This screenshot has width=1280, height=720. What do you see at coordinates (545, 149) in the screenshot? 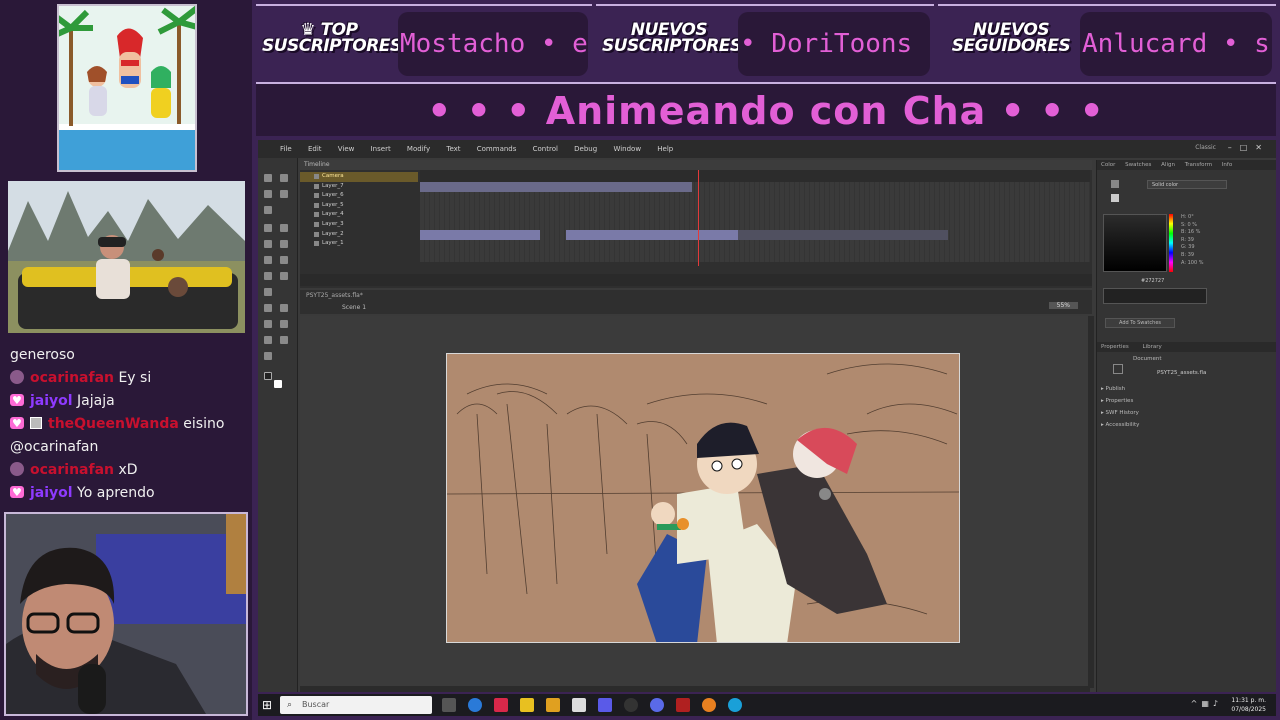
I see `menu-control: Control` at bounding box center [545, 149].